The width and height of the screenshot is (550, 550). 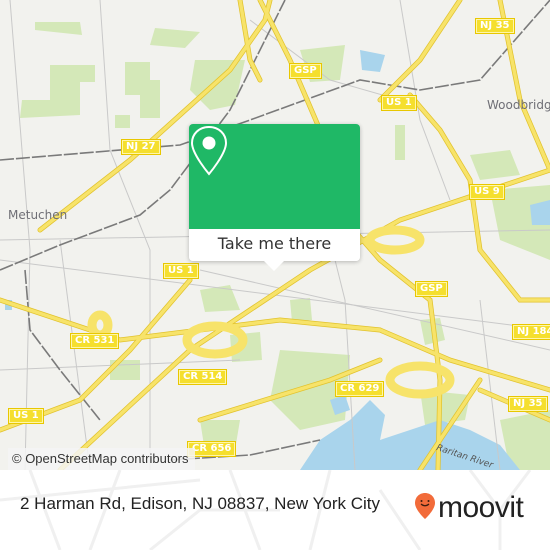 I want to click on map-attribution: © OpenStreetMap contributors, so click(x=101, y=459).